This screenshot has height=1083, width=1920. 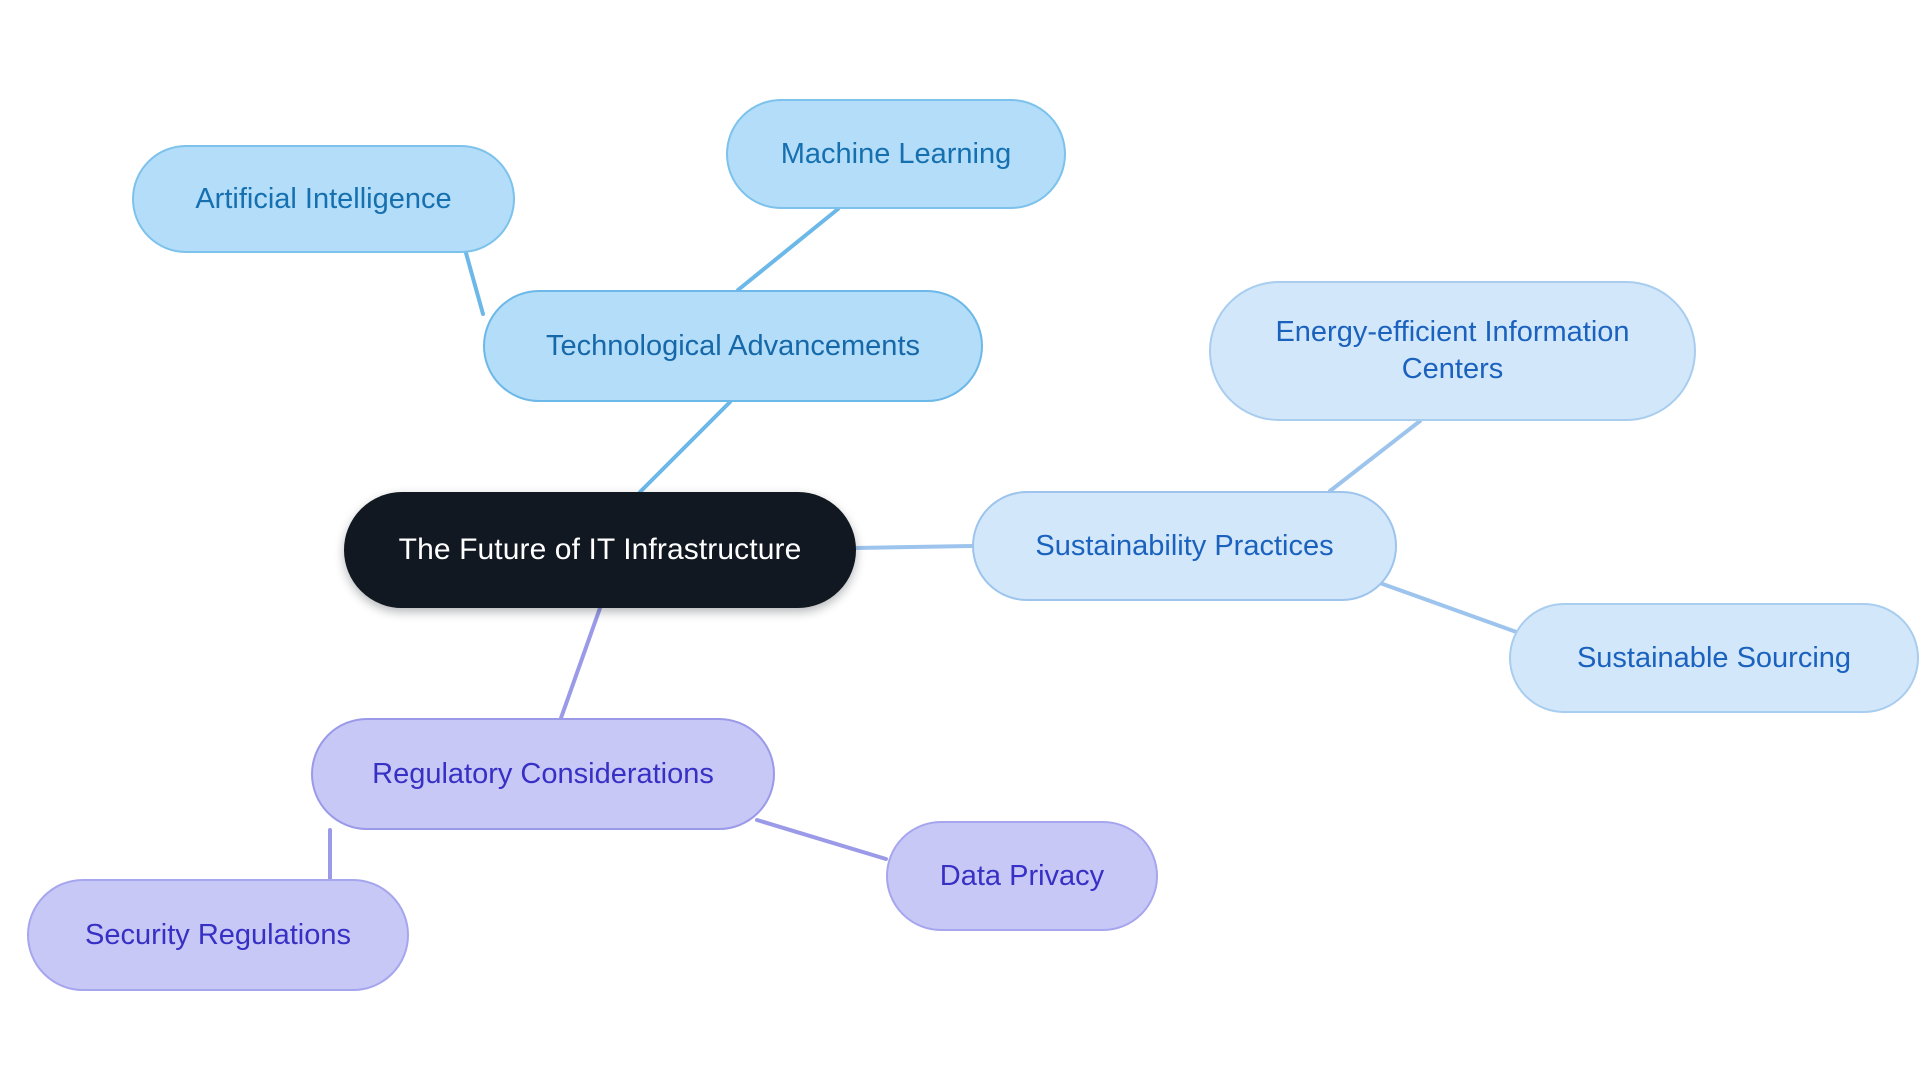 I want to click on mindmap-leaf-node-energy-efficient-information-centers: Energy-efficient Information Centers, so click(x=1452, y=351).